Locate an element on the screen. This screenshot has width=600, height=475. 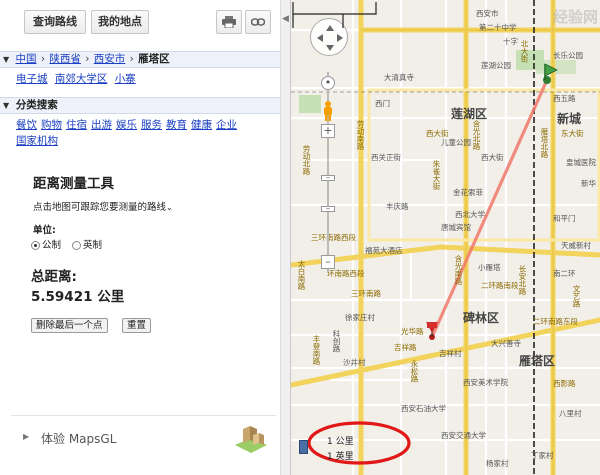
place-label: 第二十中学 is located at coordinates (498, 27).